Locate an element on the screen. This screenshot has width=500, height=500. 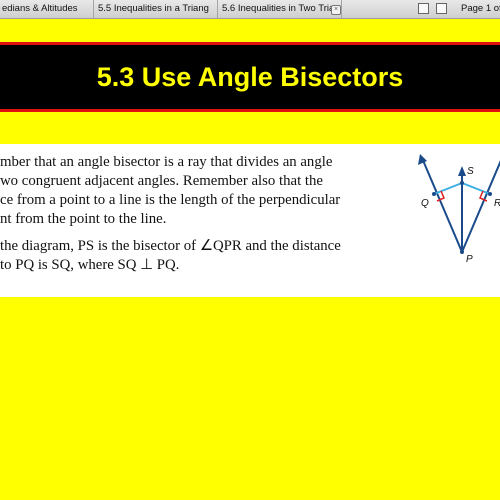
point-q is located at coordinates (434, 194).